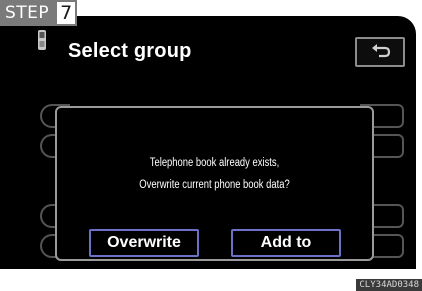 Image resolution: width=422 pixels, height=291 pixels. What do you see at coordinates (130, 51) in the screenshot?
I see `page-title: Select group` at bounding box center [130, 51].